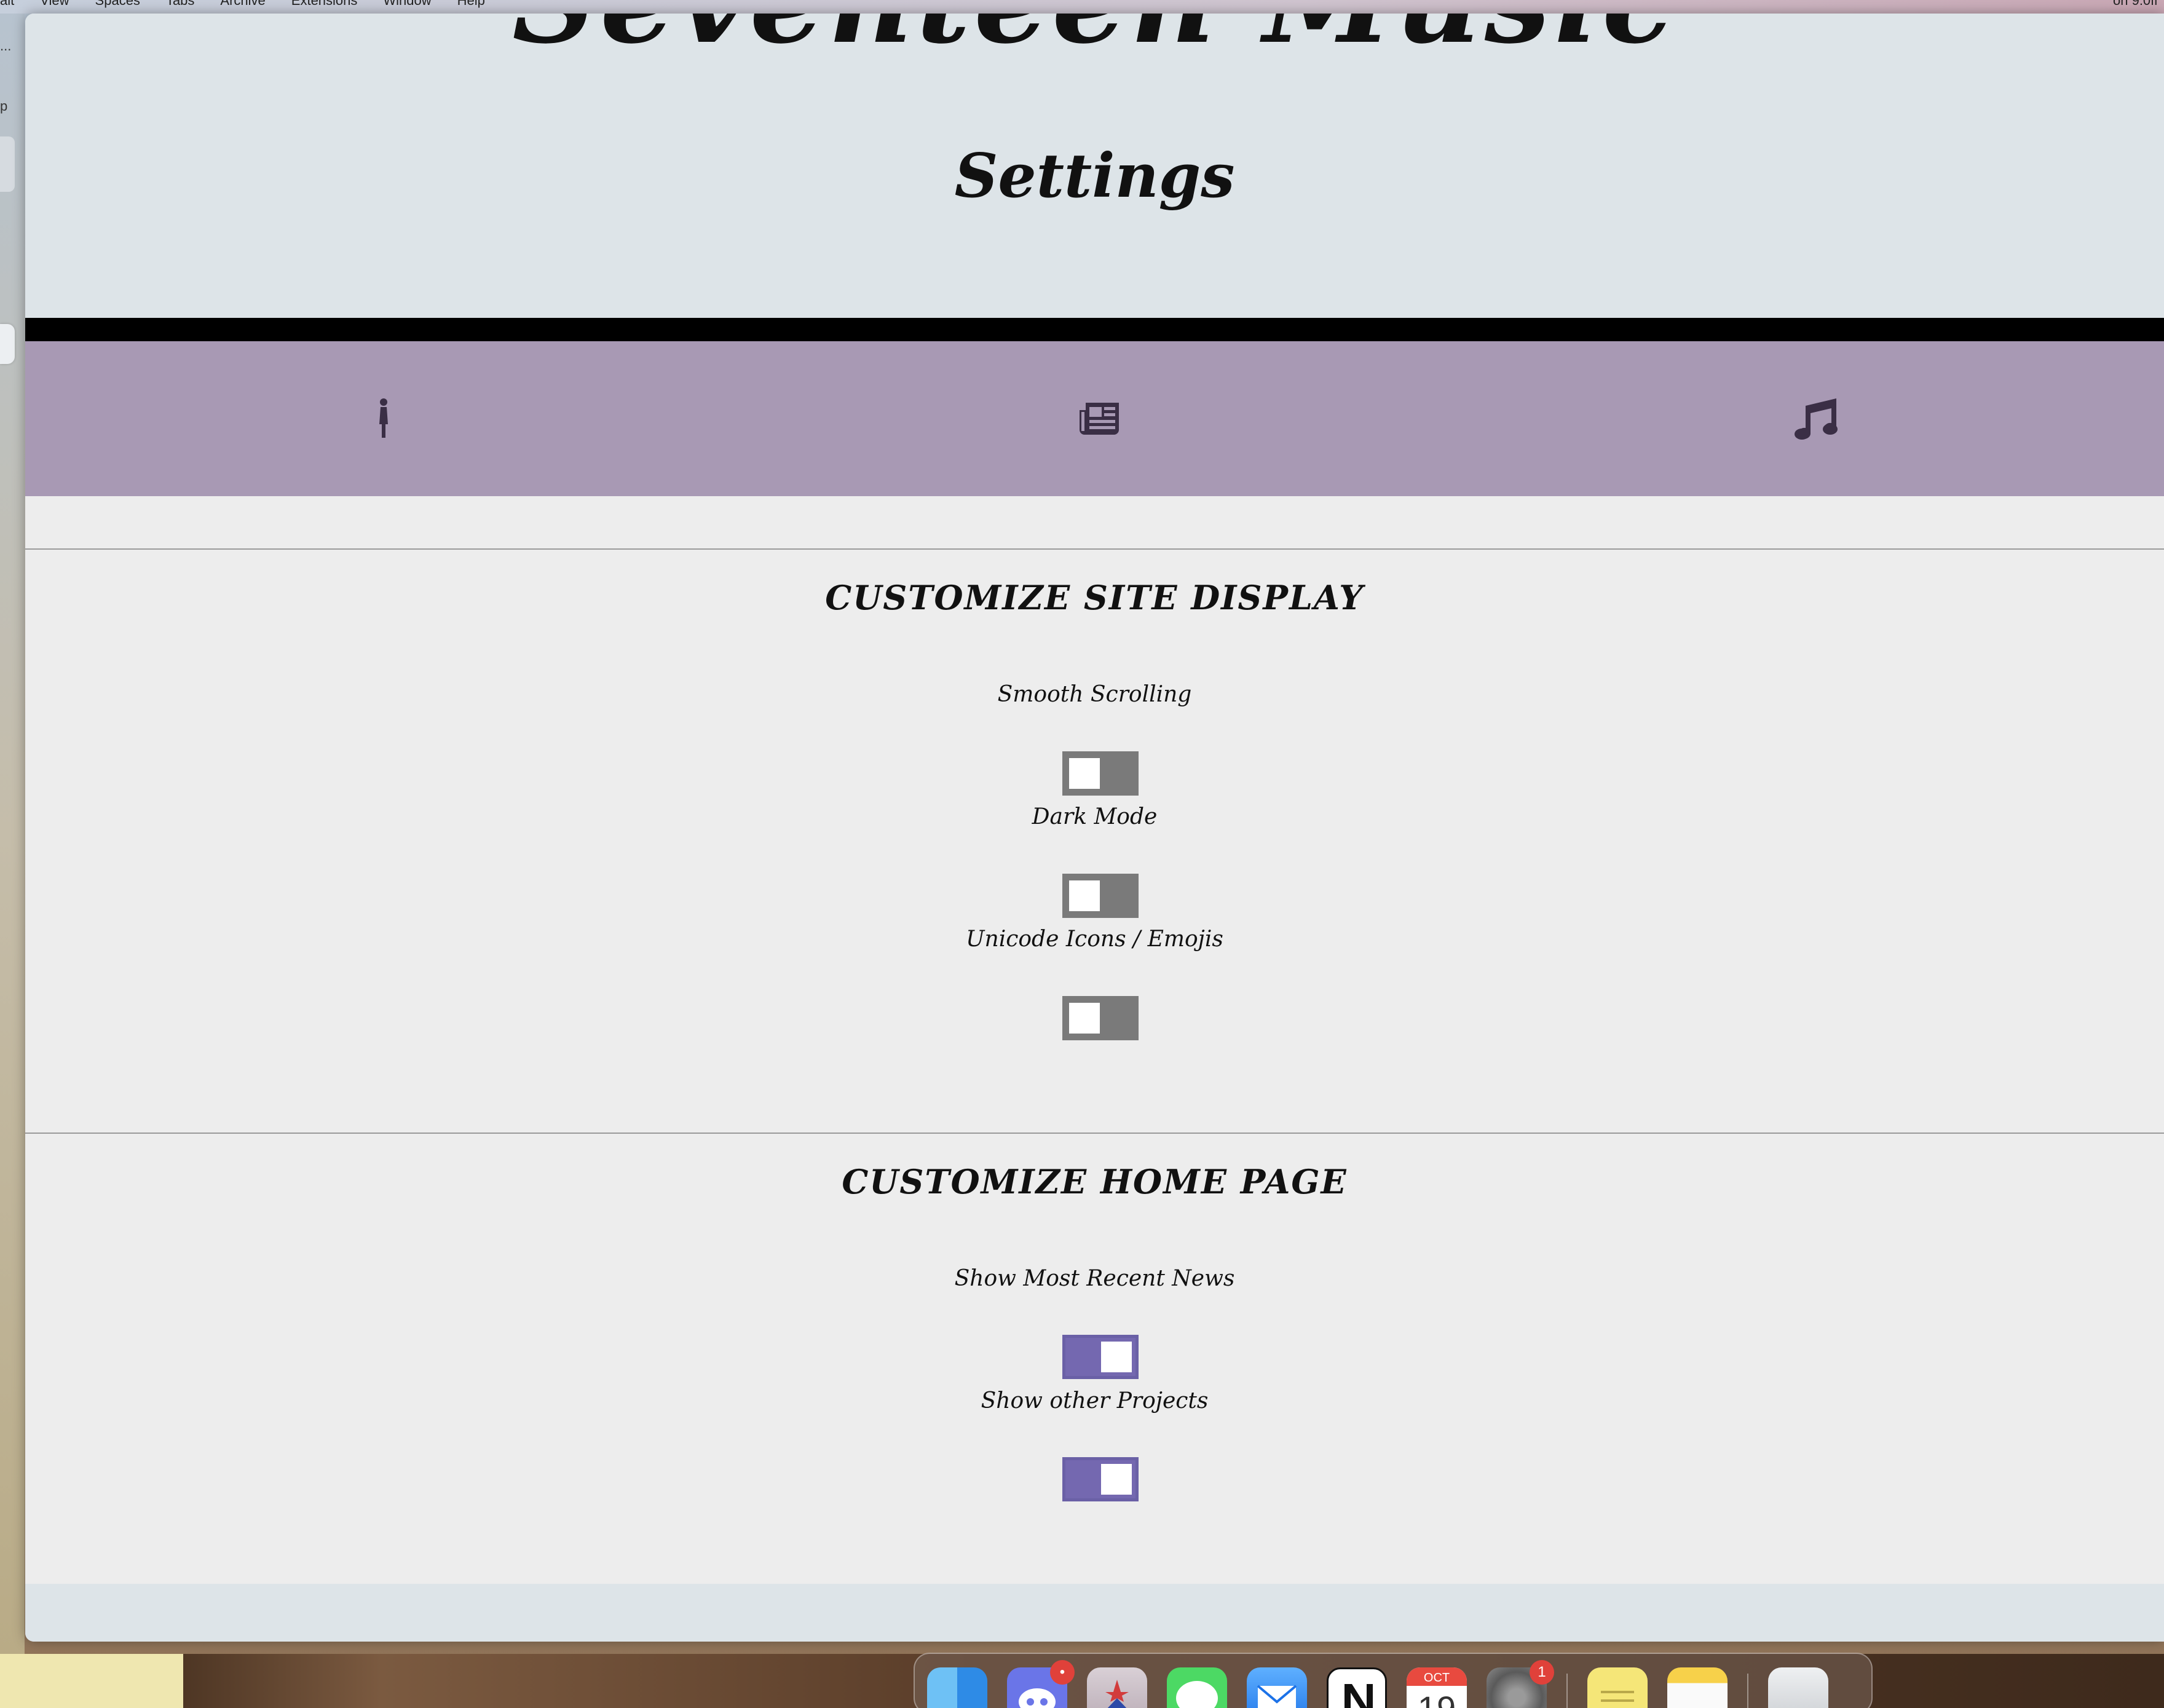 The image size is (2164, 1708). I want to click on spark-glyph, so click(1117, 1694).